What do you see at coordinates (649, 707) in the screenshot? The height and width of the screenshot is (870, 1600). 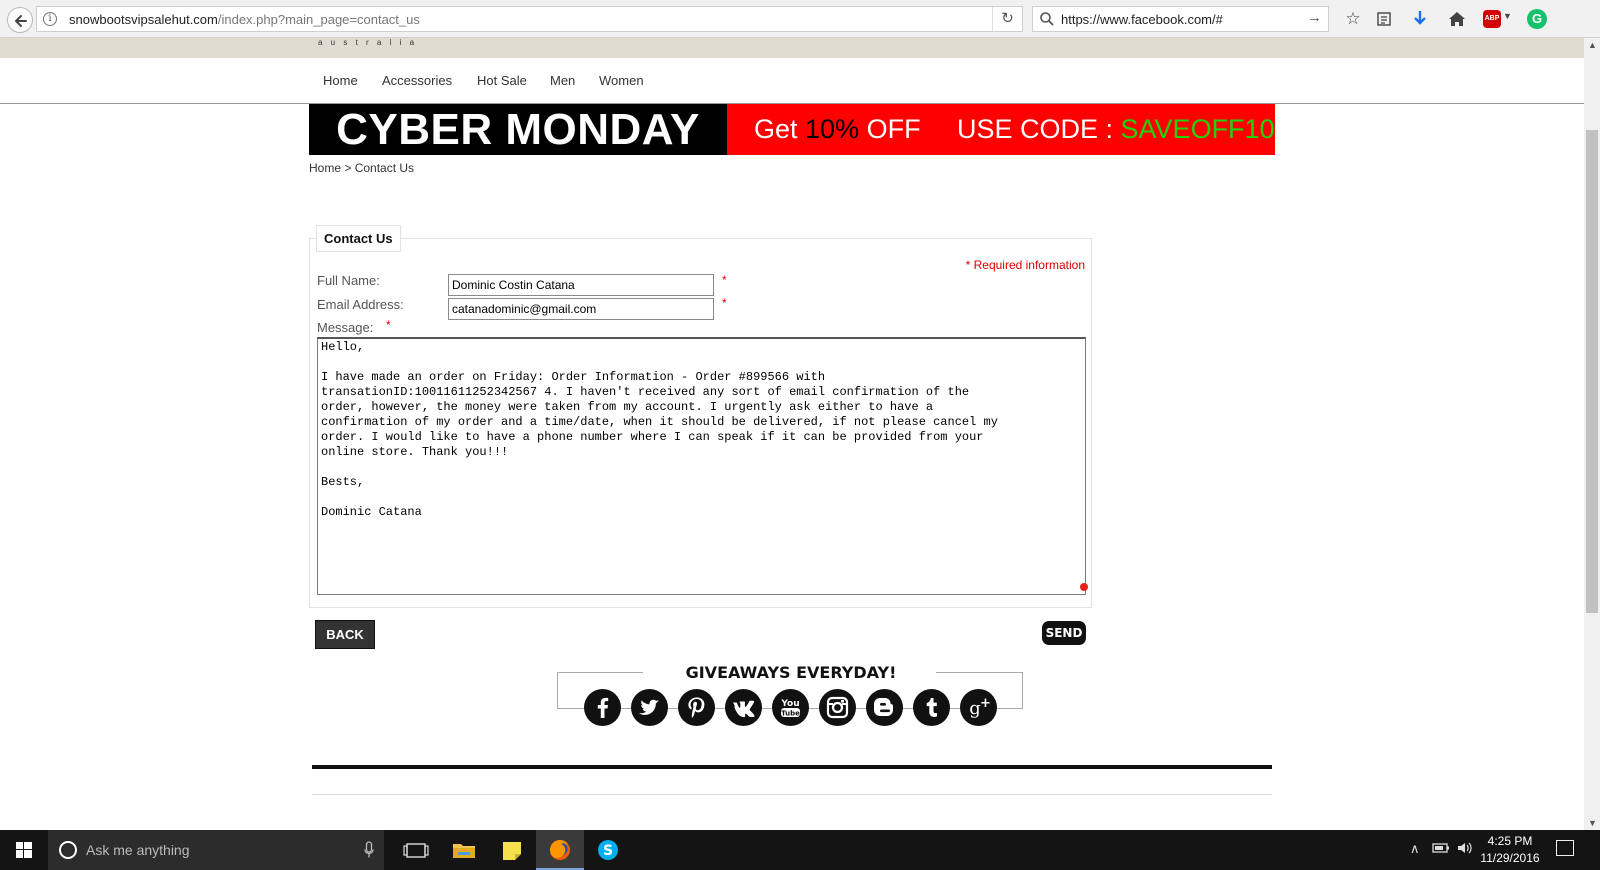 I see `twitter-icon` at bounding box center [649, 707].